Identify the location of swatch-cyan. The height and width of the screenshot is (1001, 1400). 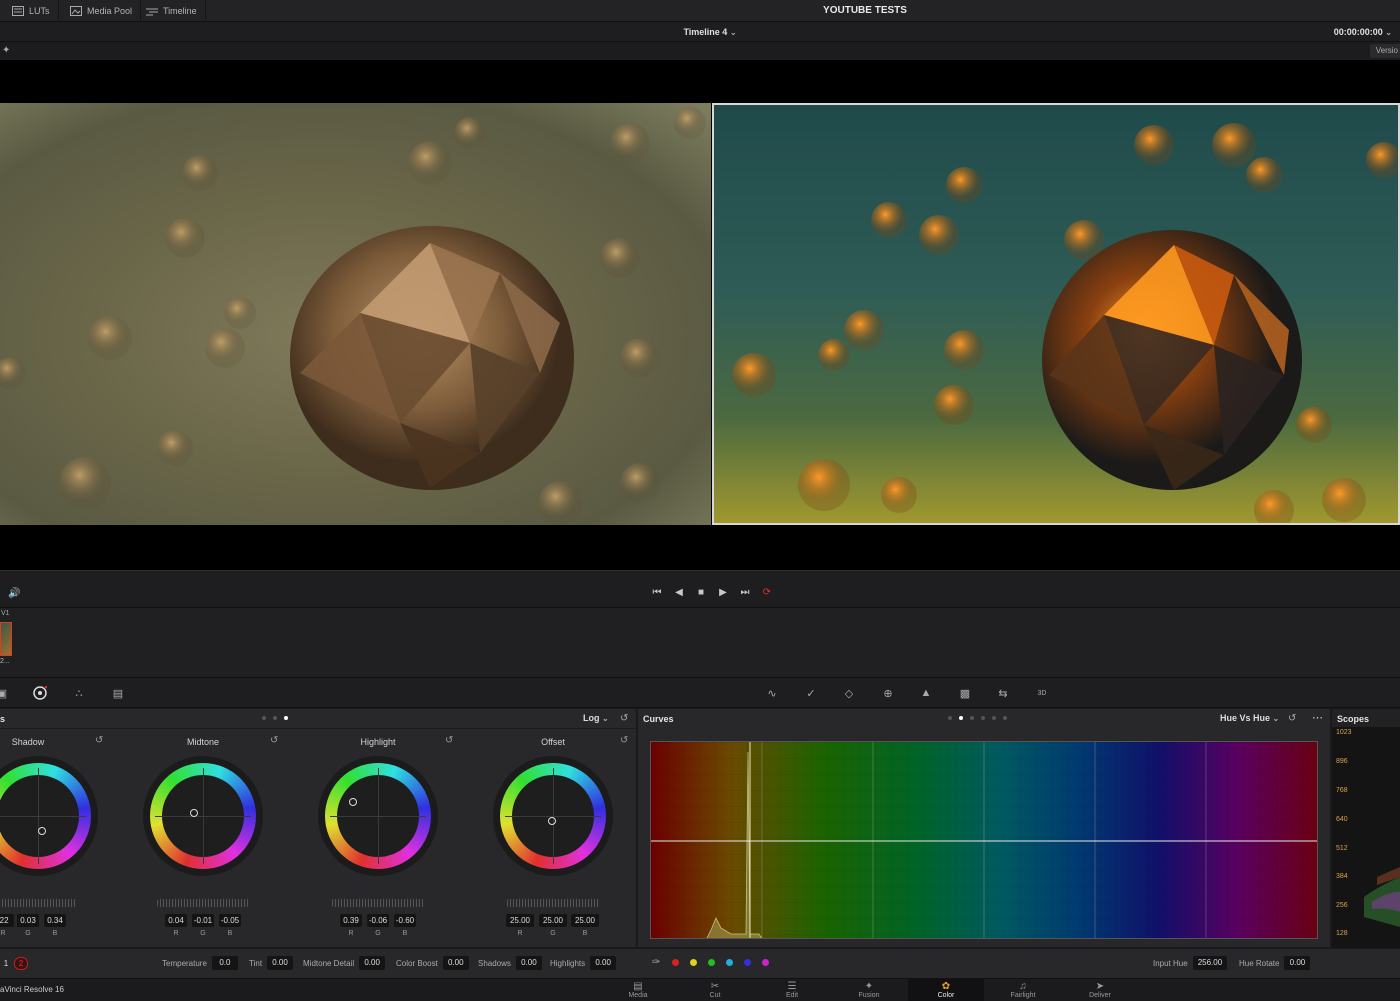
(729, 962).